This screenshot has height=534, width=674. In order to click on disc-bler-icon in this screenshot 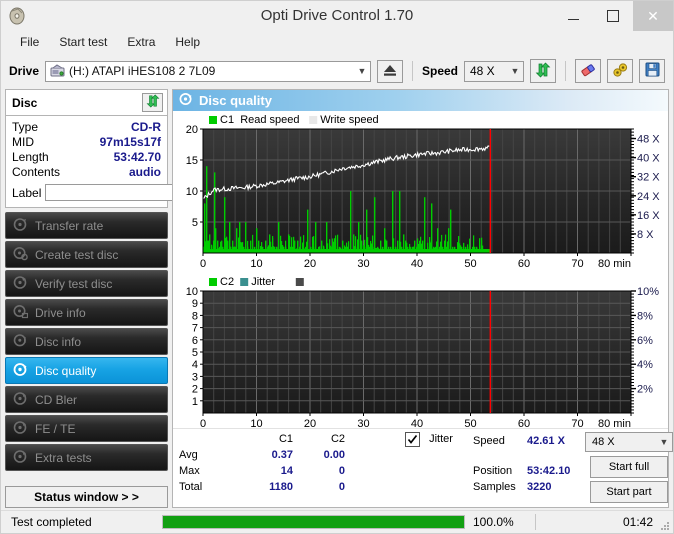, I will do `click(20, 400)`.